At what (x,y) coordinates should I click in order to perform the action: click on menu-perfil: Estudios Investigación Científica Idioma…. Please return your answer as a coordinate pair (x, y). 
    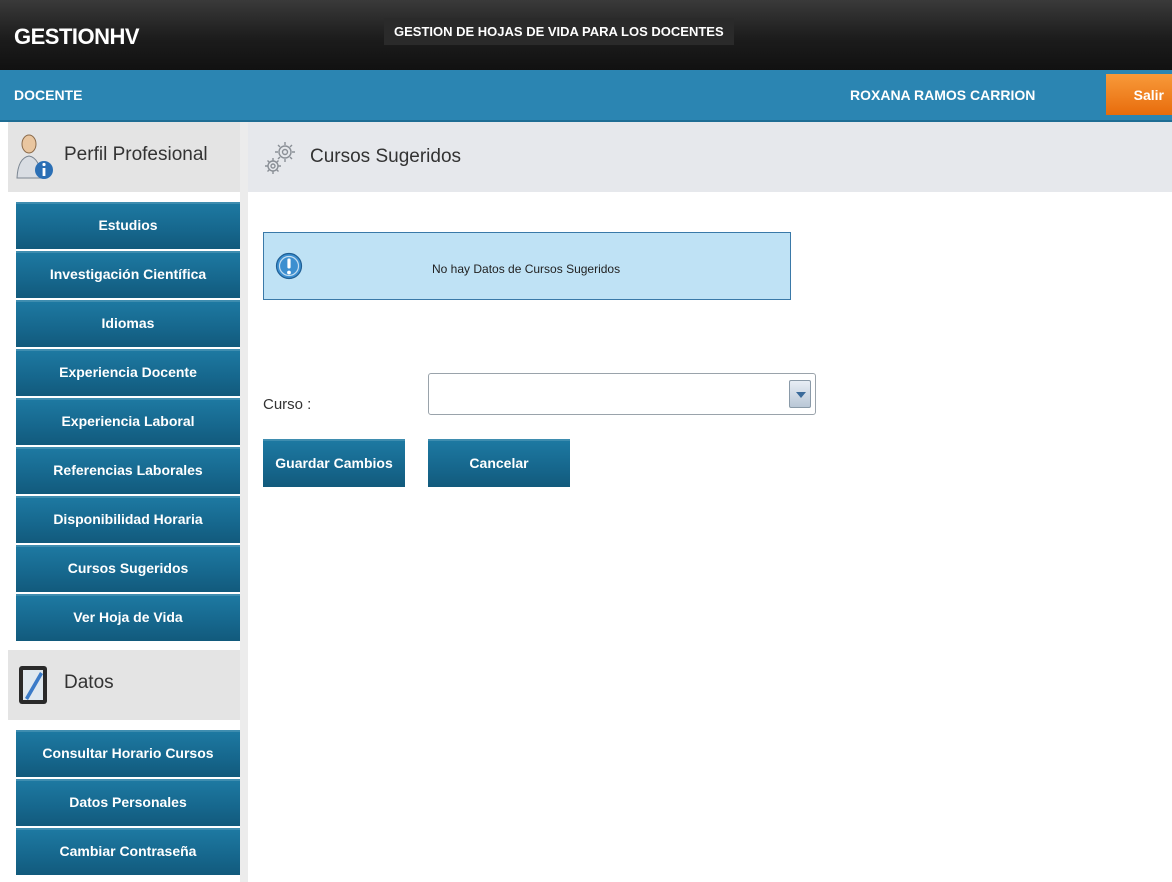
    Looking at the image, I should click on (128, 422).